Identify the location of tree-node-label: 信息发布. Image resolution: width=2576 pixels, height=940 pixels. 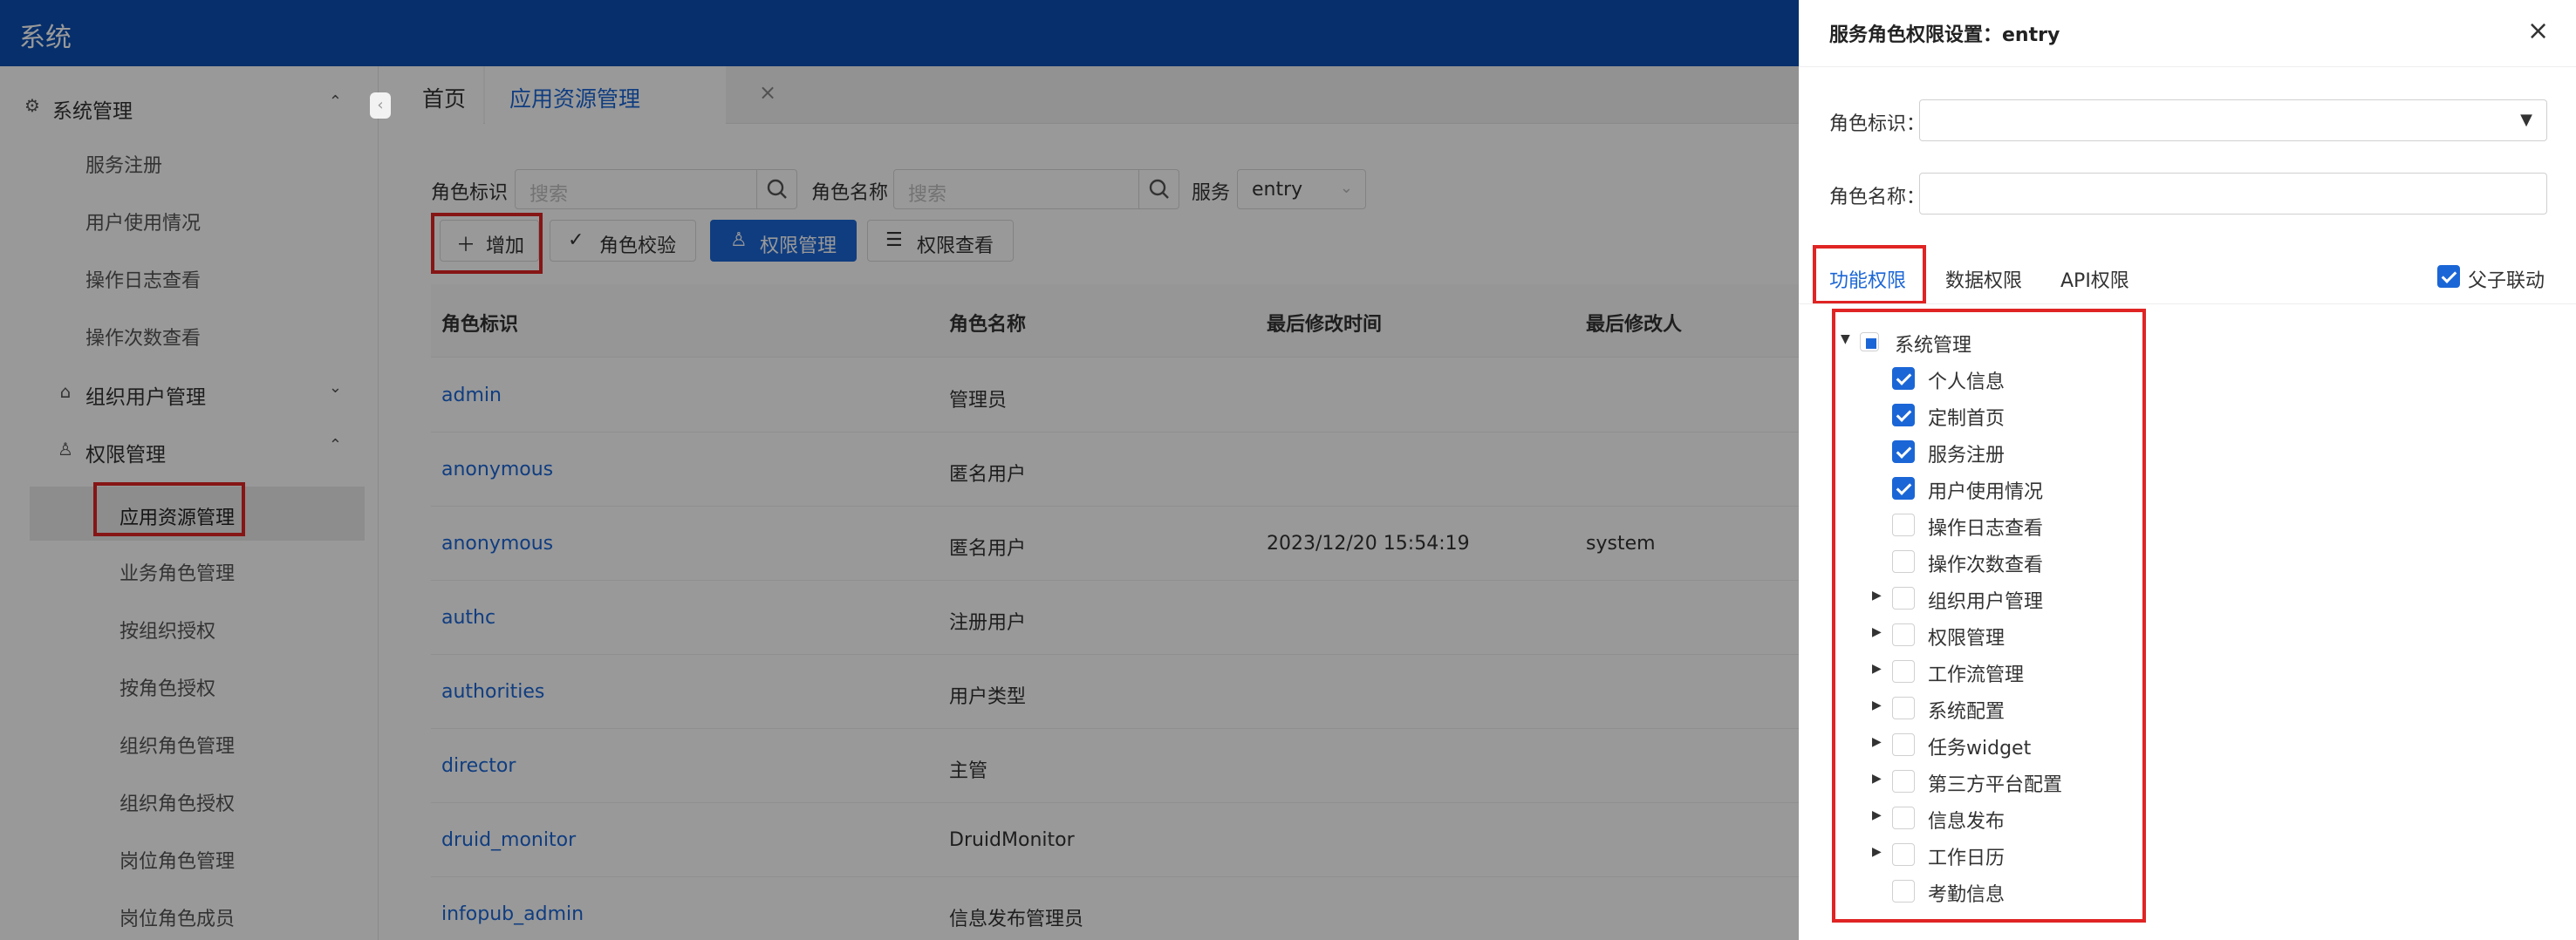
(1967, 822).